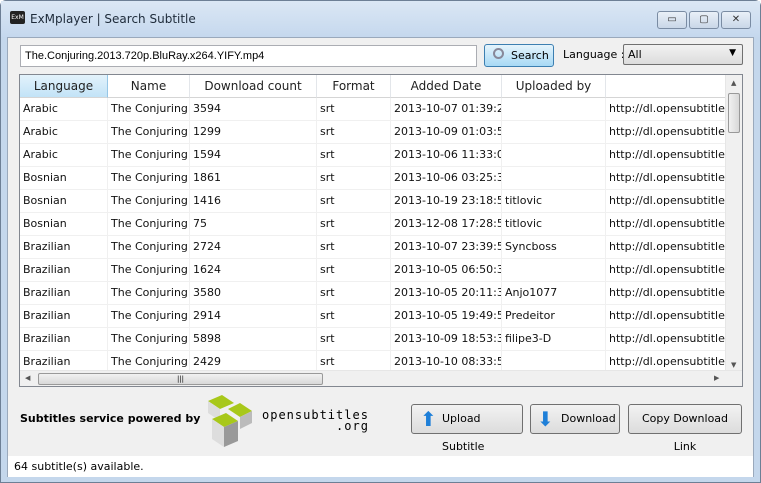 The height and width of the screenshot is (483, 761). Describe the element at coordinates (733, 365) in the screenshot. I see `scroll-down-icon: ▼` at that location.